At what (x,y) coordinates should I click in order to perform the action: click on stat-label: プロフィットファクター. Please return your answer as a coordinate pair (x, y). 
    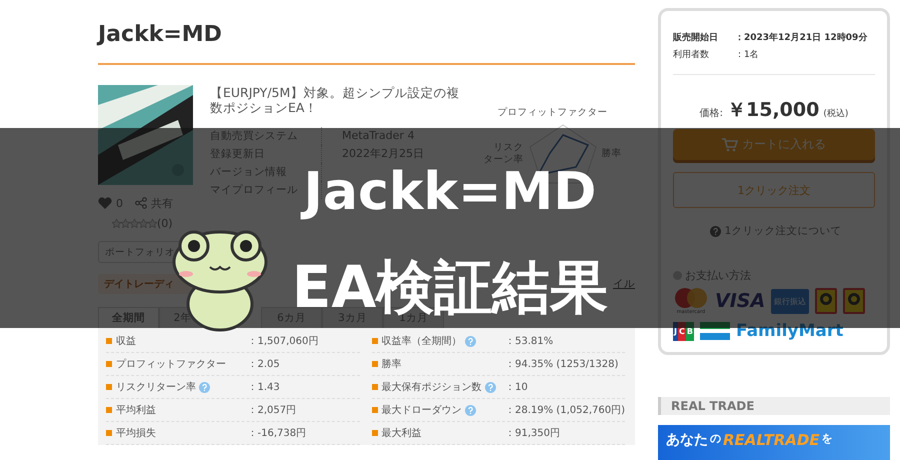
    Looking at the image, I should click on (171, 364).